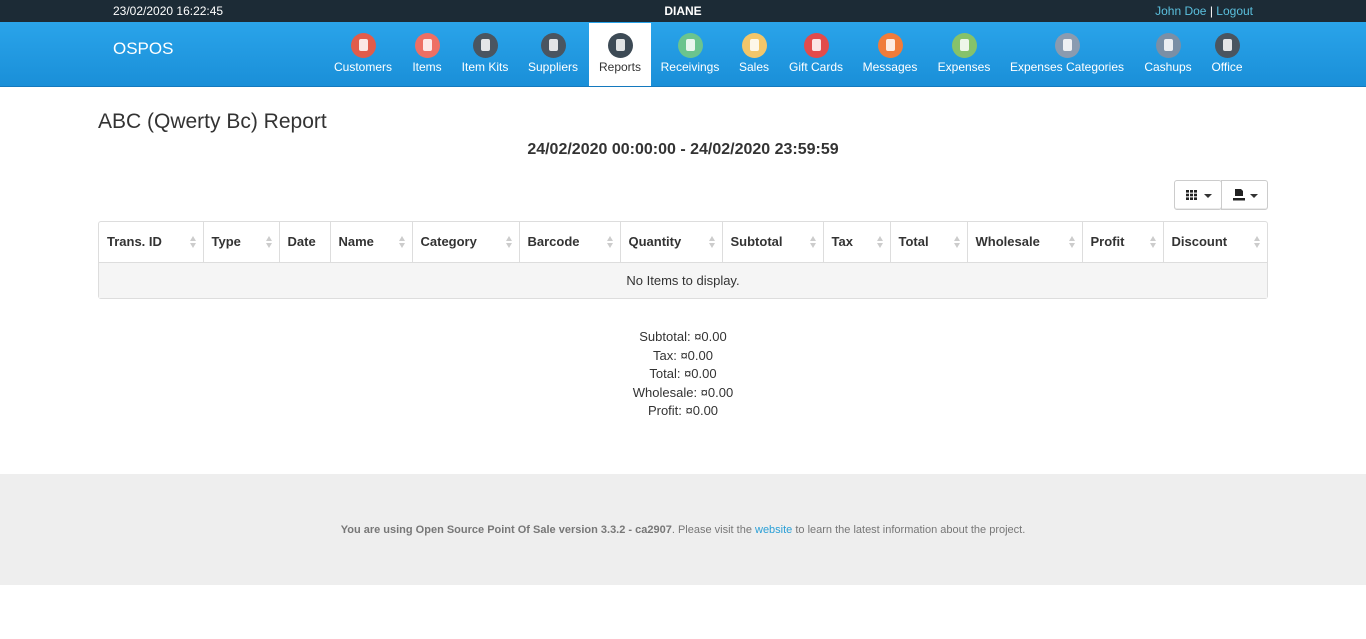  What do you see at coordinates (363, 45) in the screenshot?
I see `customers-icon` at bounding box center [363, 45].